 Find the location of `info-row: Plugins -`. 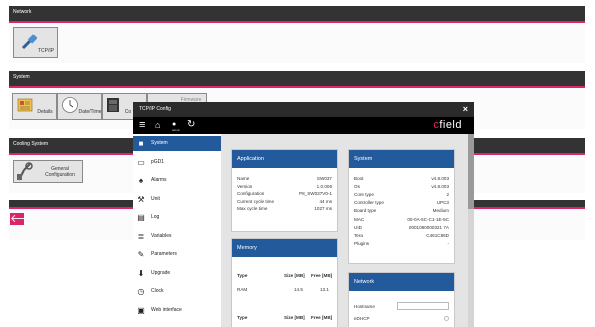

info-row: Plugins - is located at coordinates (401, 243).